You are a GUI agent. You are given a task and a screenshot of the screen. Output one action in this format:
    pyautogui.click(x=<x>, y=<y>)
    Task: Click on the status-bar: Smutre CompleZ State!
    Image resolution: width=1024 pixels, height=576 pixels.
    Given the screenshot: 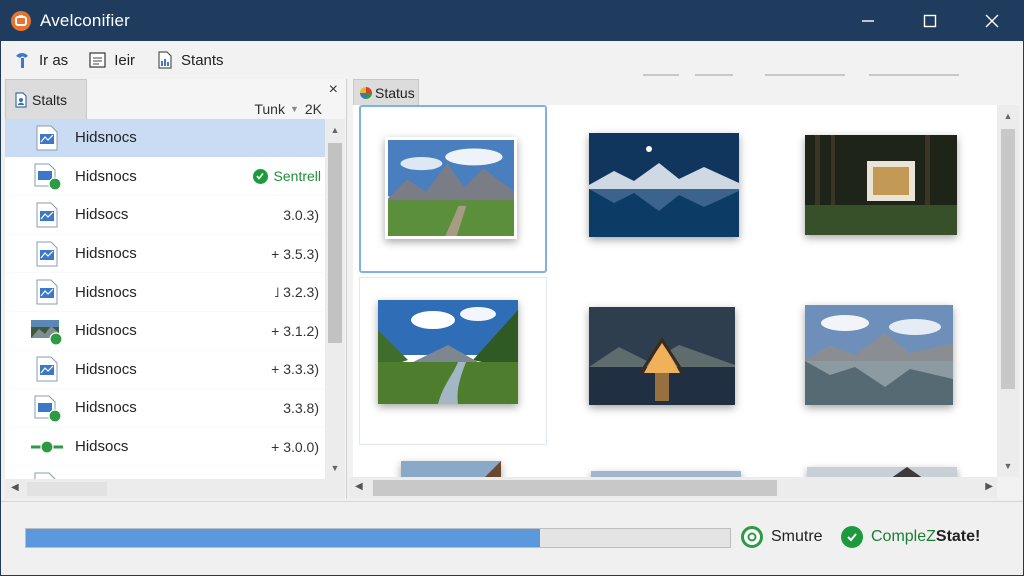 What is the action you would take?
    pyautogui.click(x=512, y=538)
    